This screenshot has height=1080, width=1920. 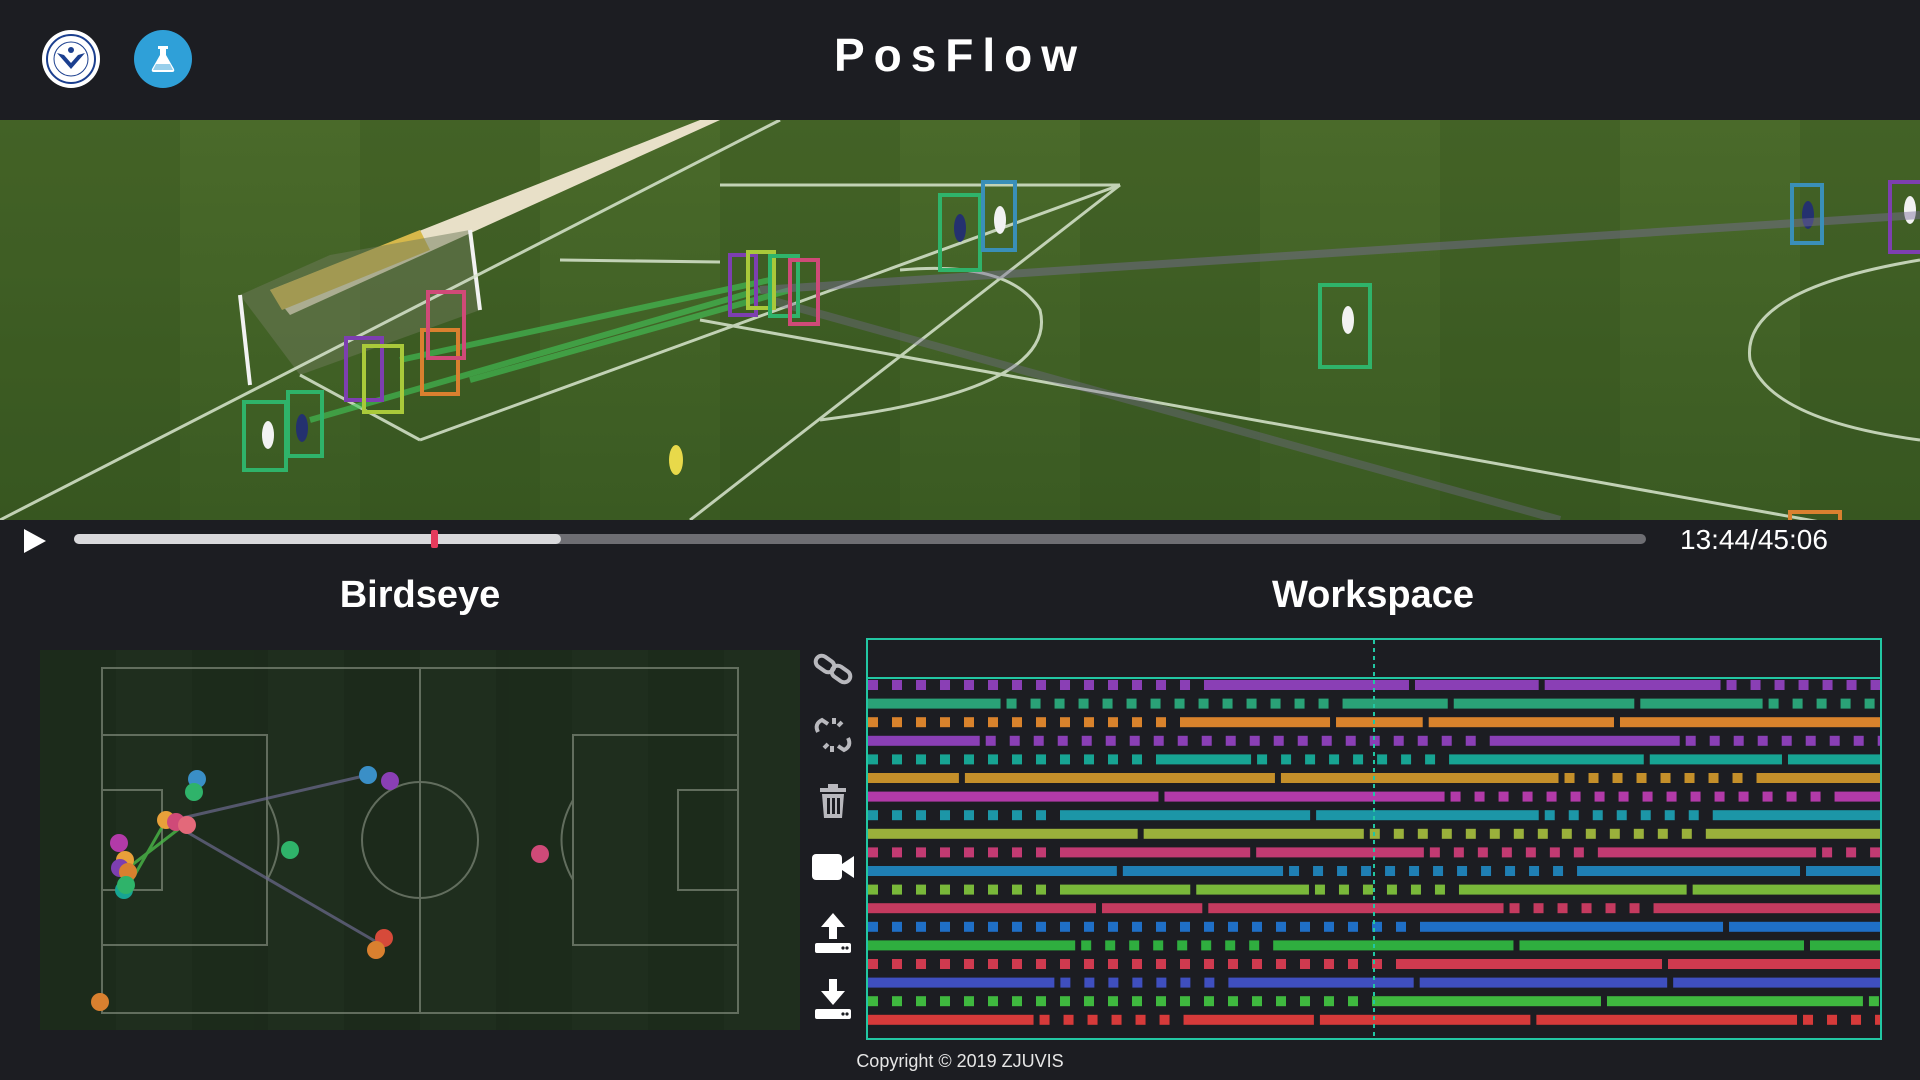 I want to click on seek-bar, so click(x=860, y=539).